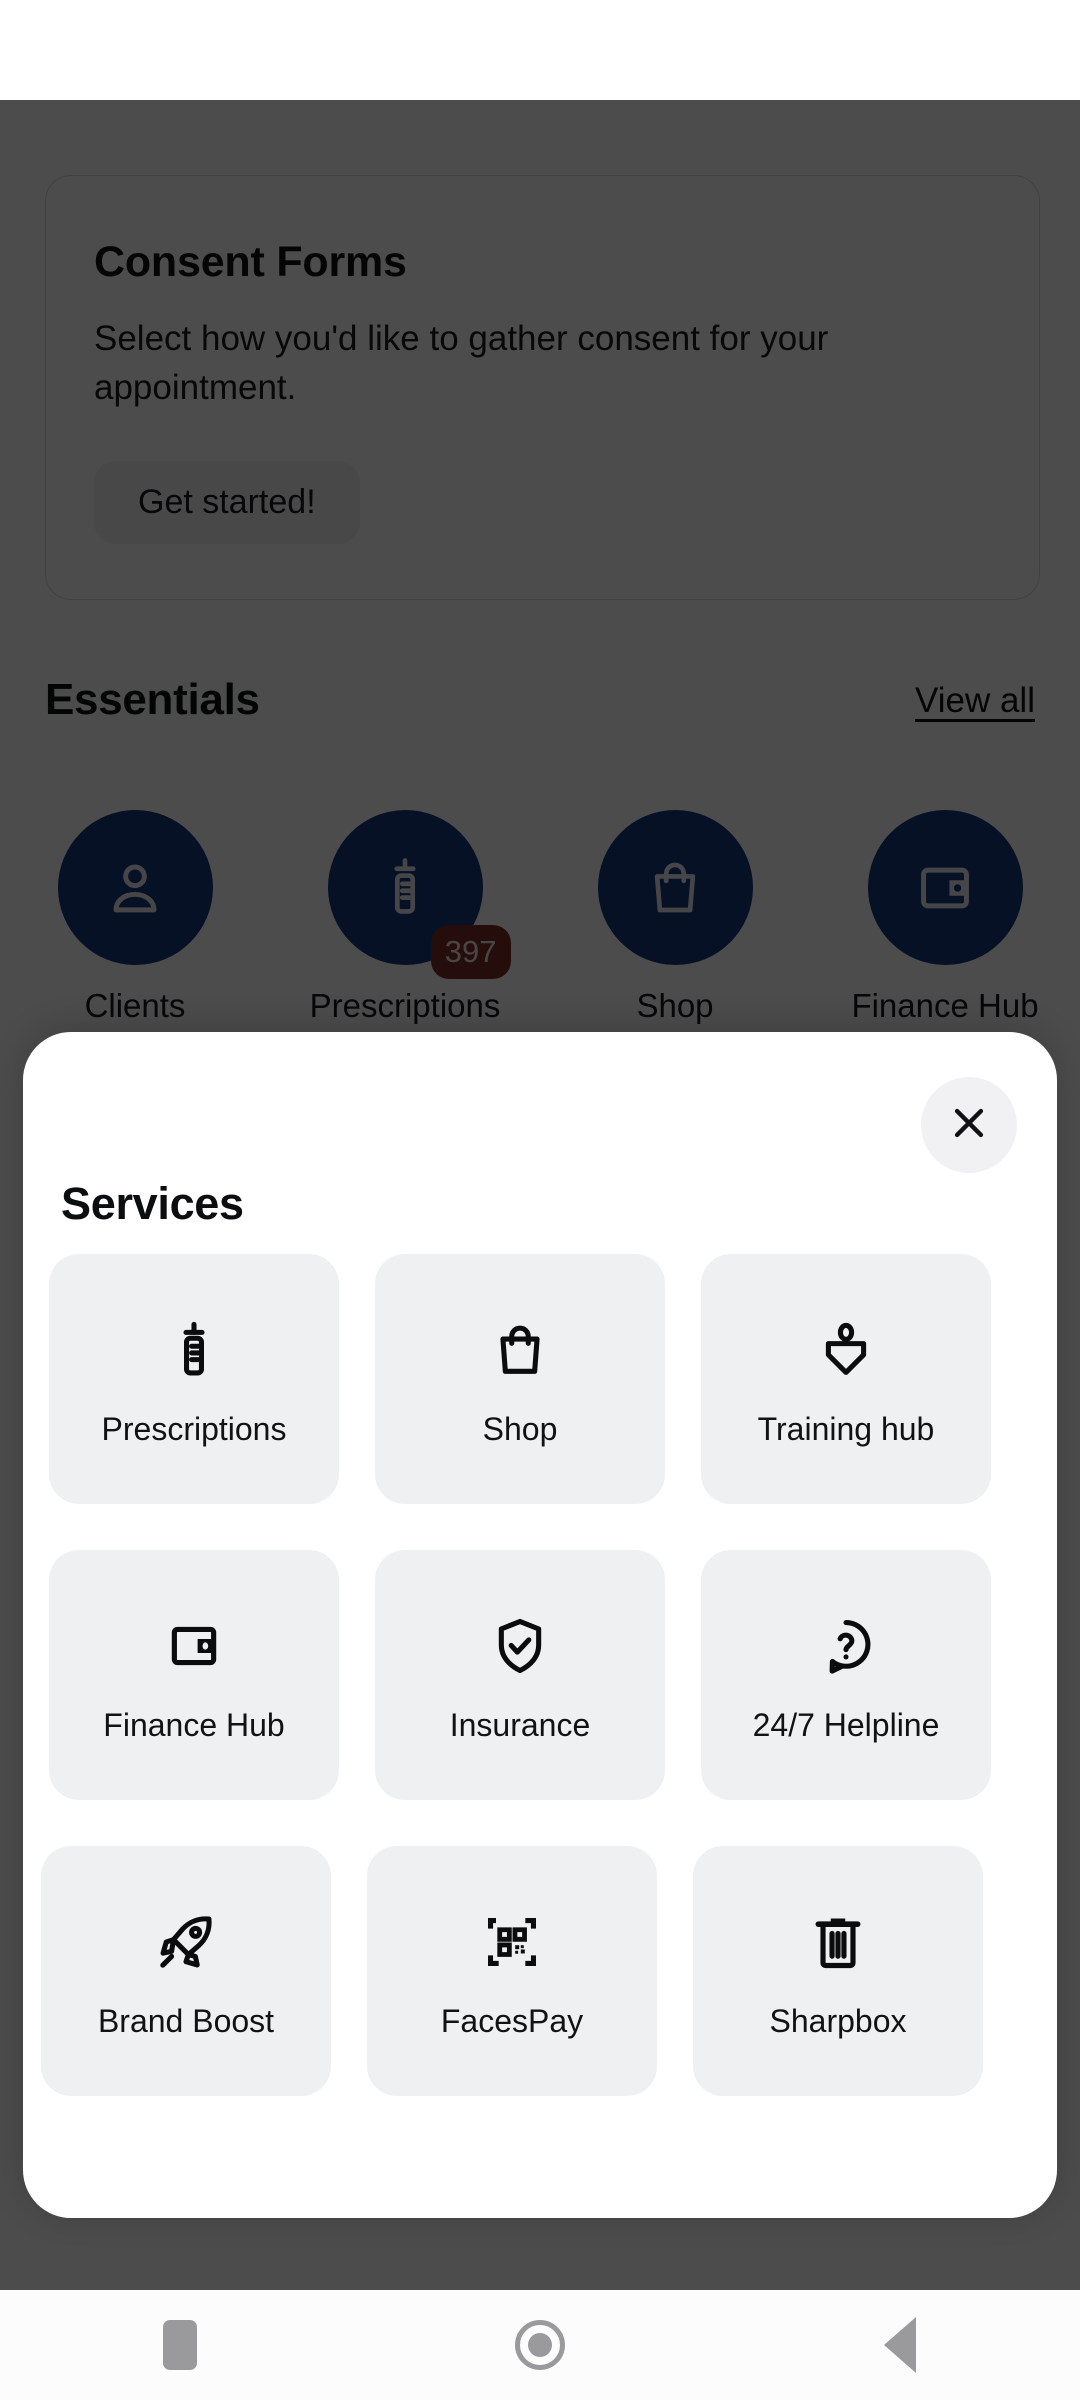 The height and width of the screenshot is (2400, 1080). I want to click on qr-code-icon, so click(512, 1942).